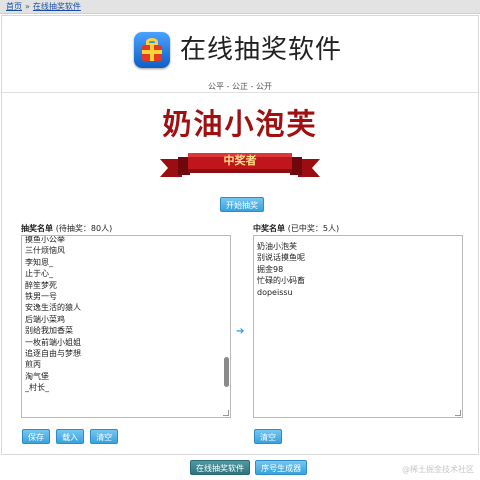 This screenshot has height=480, width=480. What do you see at coordinates (281, 467) in the screenshot?
I see `number-generator-button: 序号生成器` at bounding box center [281, 467].